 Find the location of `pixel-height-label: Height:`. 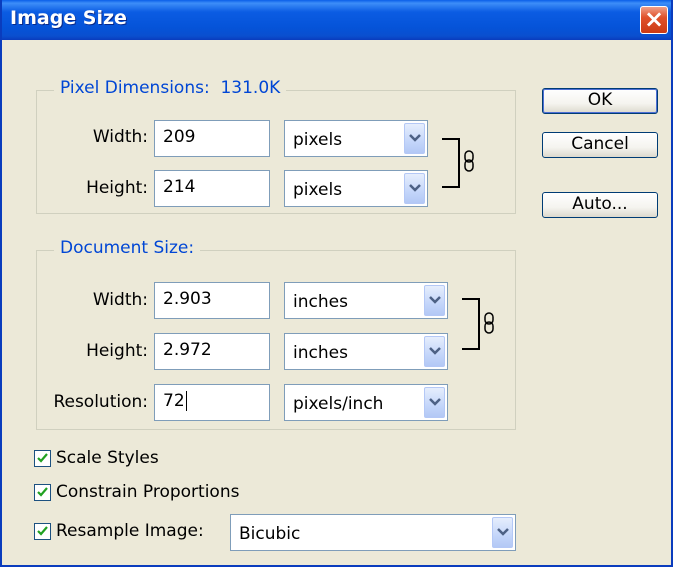

pixel-height-label: Height: is located at coordinates (117, 188).